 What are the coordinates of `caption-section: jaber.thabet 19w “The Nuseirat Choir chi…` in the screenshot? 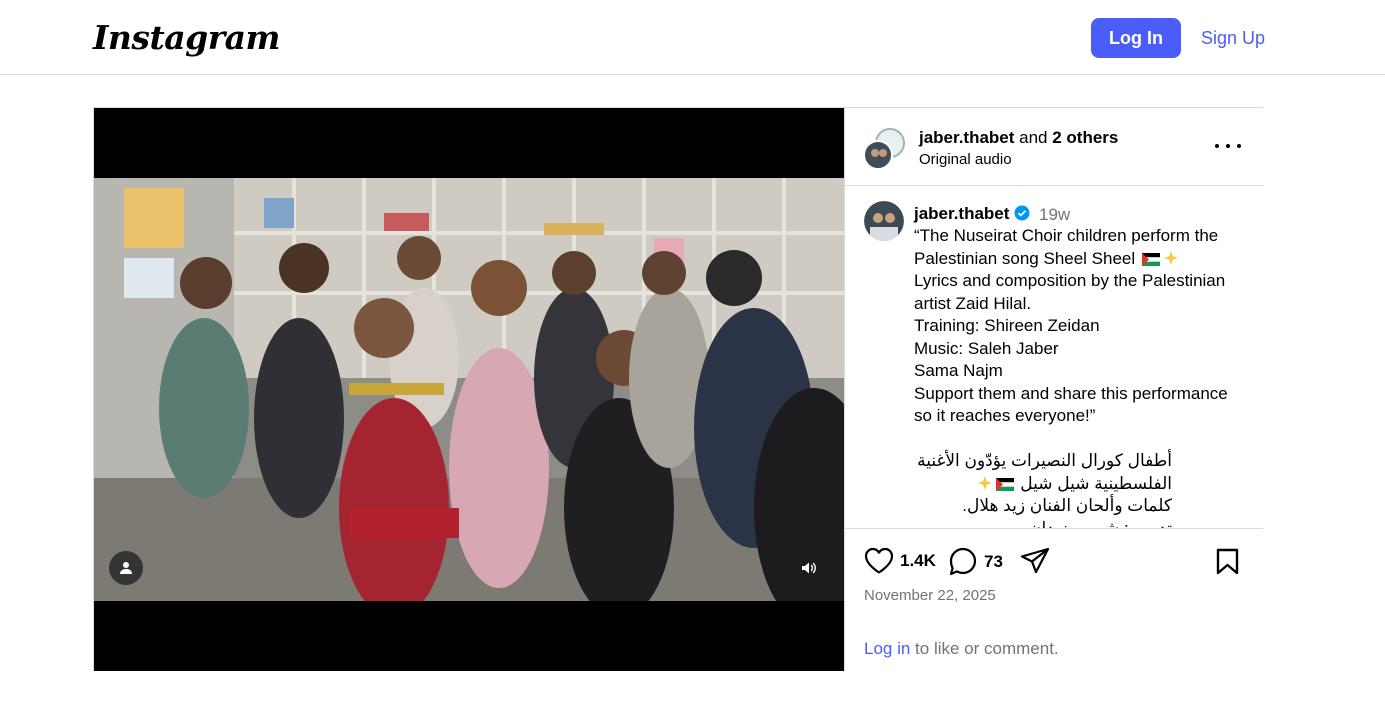 It's located at (1054, 357).